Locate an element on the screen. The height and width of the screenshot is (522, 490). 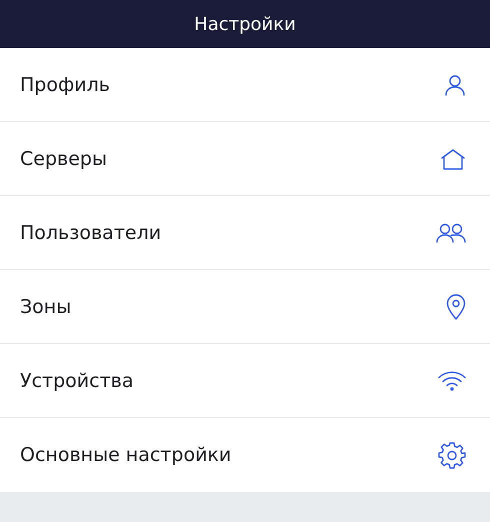
settings-icon is located at coordinates (452, 455).